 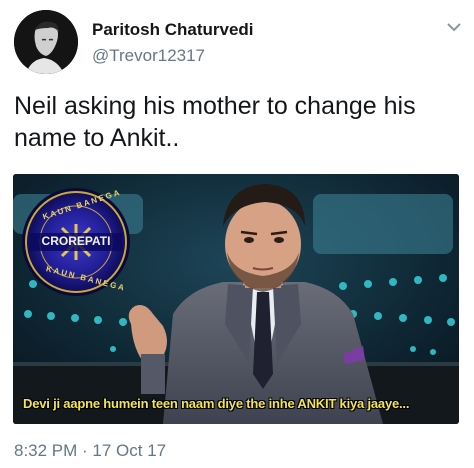 What do you see at coordinates (215, 106) in the screenshot?
I see `tweet-text-line-1: Neil asking his mother to change his` at bounding box center [215, 106].